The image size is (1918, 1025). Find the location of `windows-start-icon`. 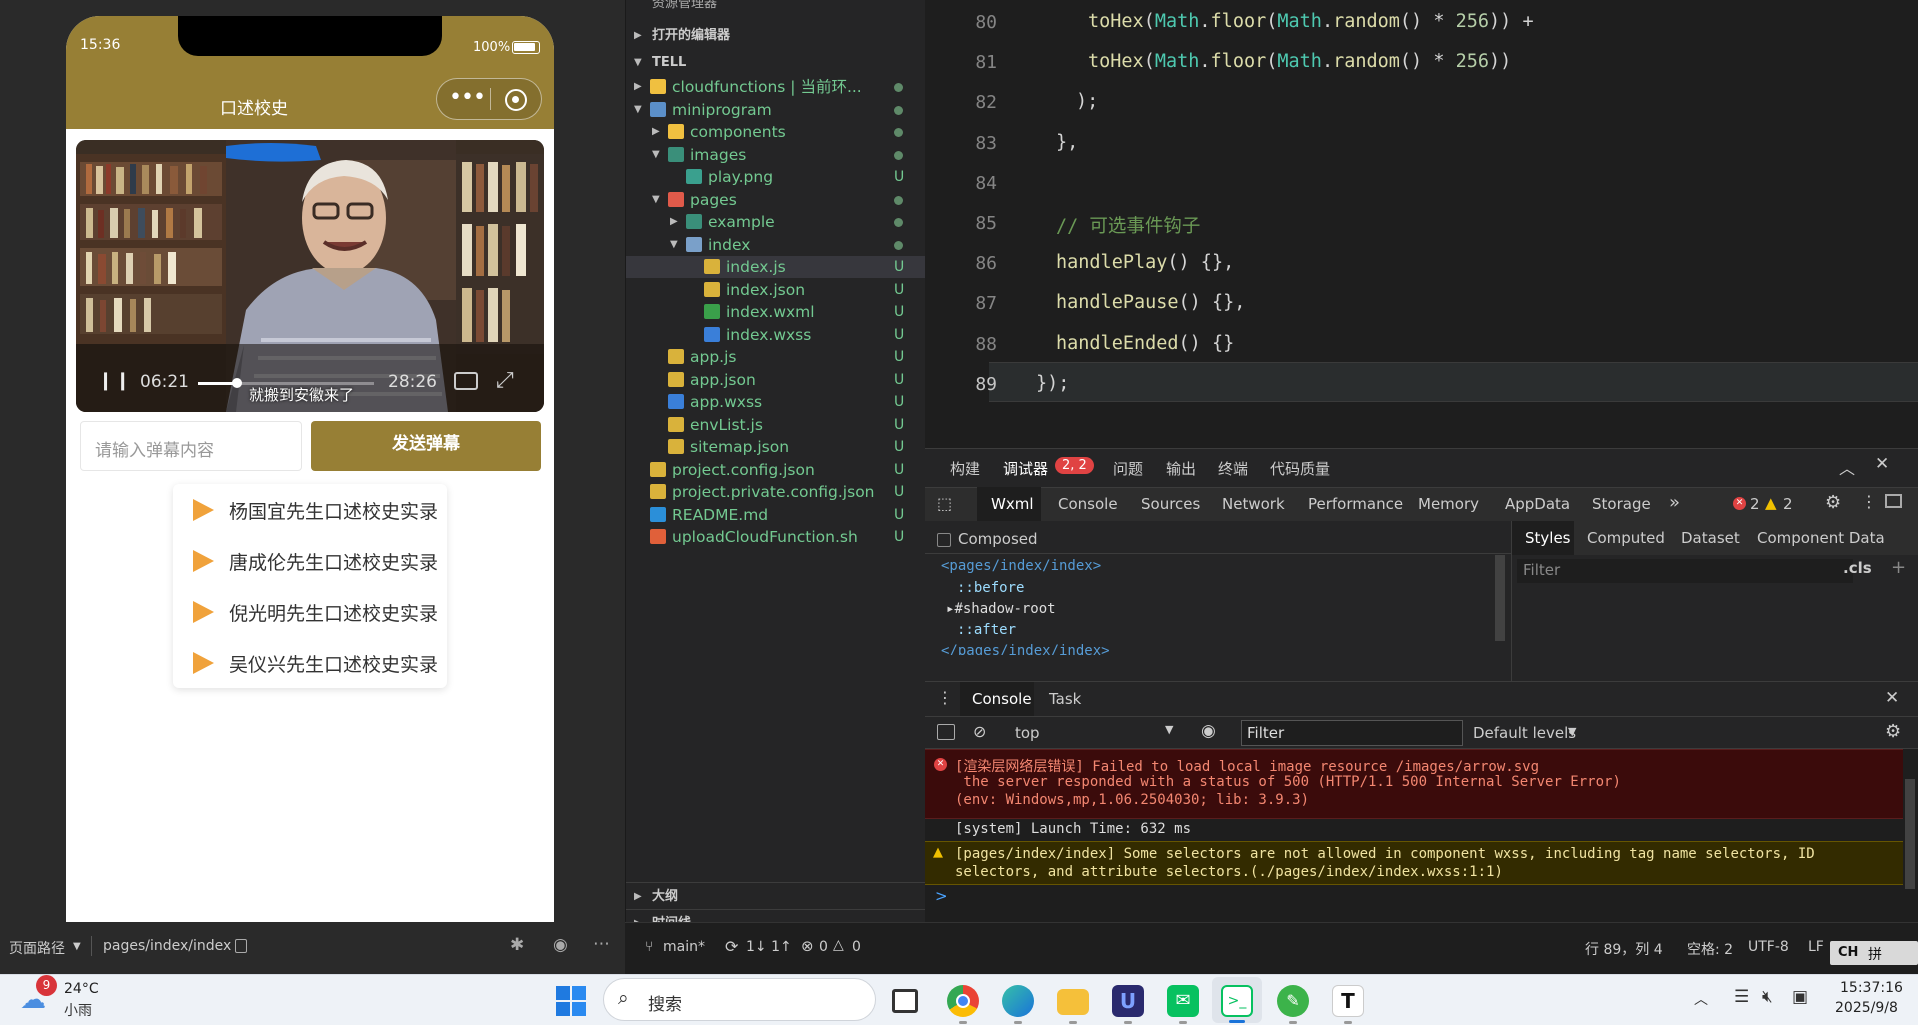

windows-start-icon is located at coordinates (571, 1001).